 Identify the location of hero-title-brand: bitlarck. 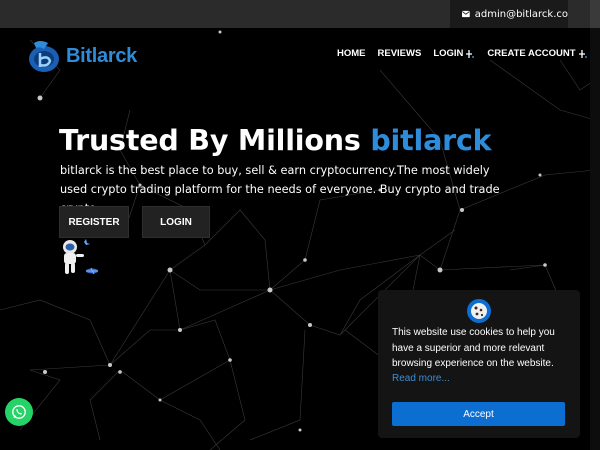
(431, 140).